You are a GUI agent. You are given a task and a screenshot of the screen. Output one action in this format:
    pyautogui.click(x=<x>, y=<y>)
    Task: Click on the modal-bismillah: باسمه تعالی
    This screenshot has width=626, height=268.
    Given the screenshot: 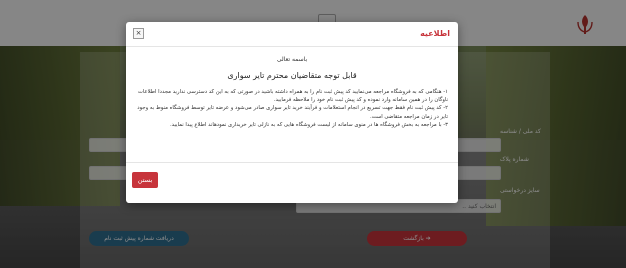 What is the action you would take?
    pyautogui.click(x=292, y=59)
    